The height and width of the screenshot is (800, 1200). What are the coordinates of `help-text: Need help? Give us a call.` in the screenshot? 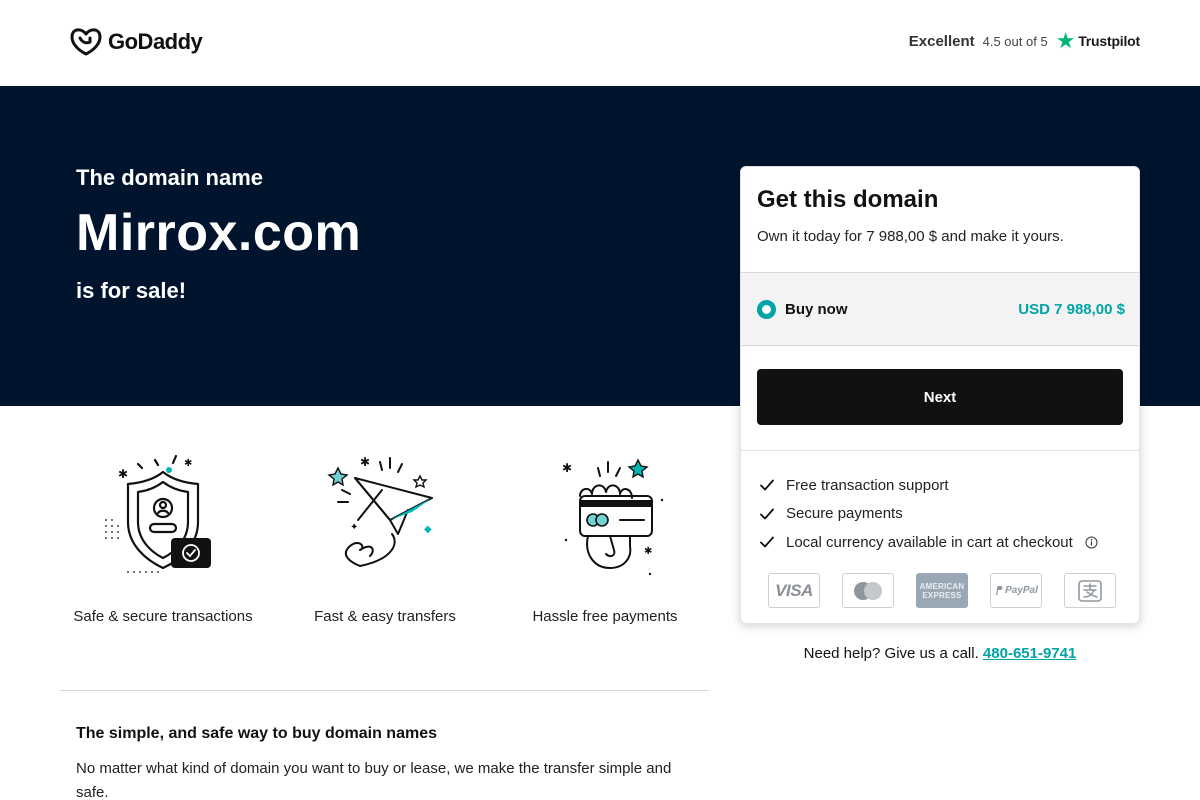 It's located at (891, 653).